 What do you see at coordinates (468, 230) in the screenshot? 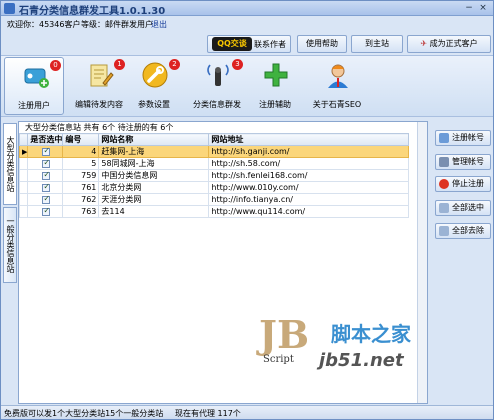
I see `deselect-all-label: 全部去除` at bounding box center [468, 230].